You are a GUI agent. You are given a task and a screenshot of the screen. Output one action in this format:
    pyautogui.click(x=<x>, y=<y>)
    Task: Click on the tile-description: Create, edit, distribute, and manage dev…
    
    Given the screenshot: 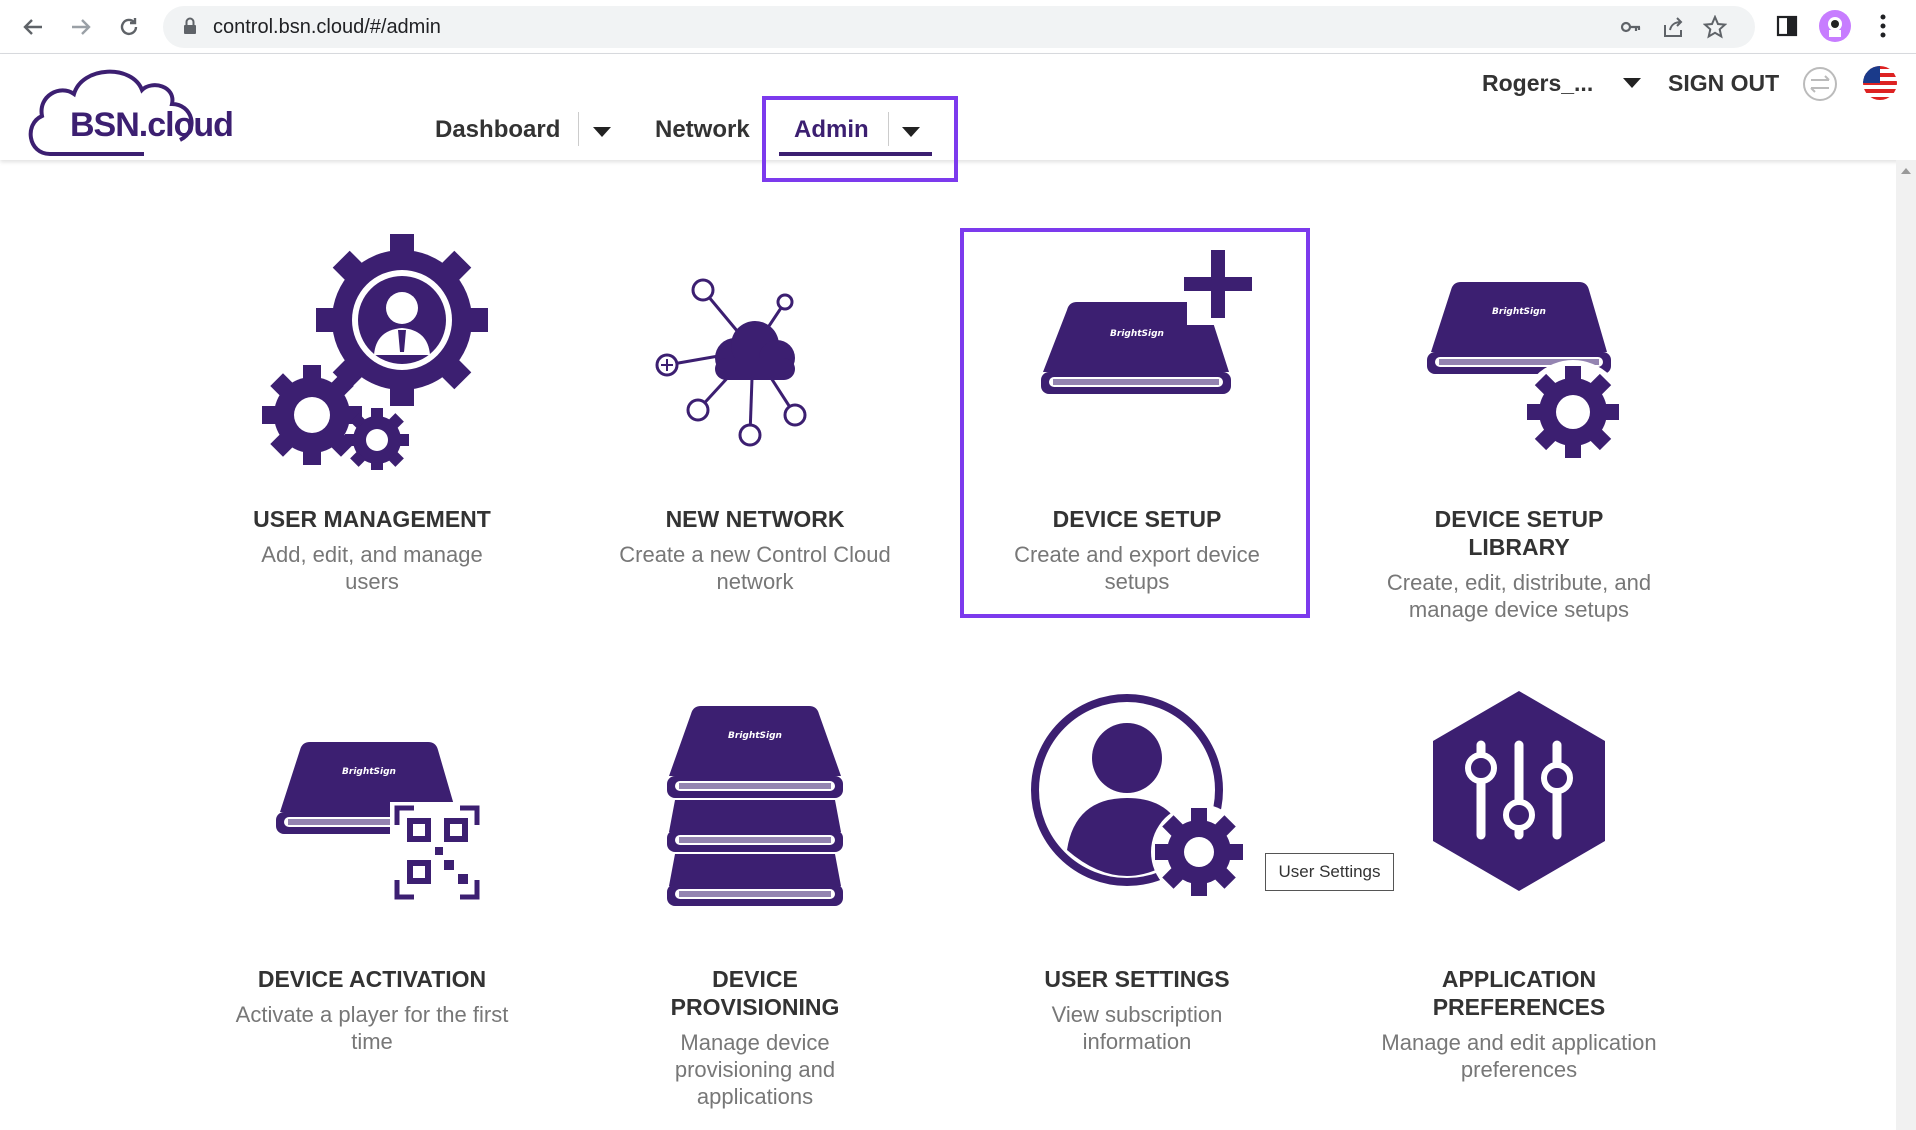 What is the action you would take?
    pyautogui.click(x=1519, y=596)
    